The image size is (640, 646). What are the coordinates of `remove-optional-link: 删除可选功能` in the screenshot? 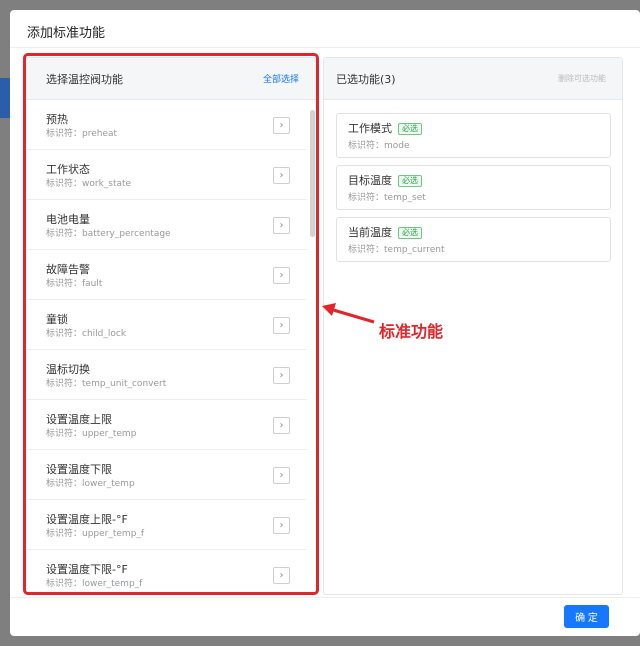 It's located at (582, 78).